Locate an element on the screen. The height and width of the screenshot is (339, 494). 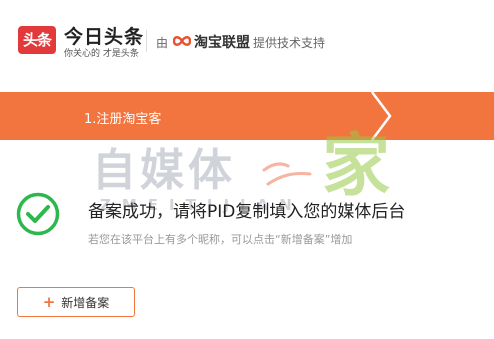
add-filing-label: 新增备案 is located at coordinates (85, 302).